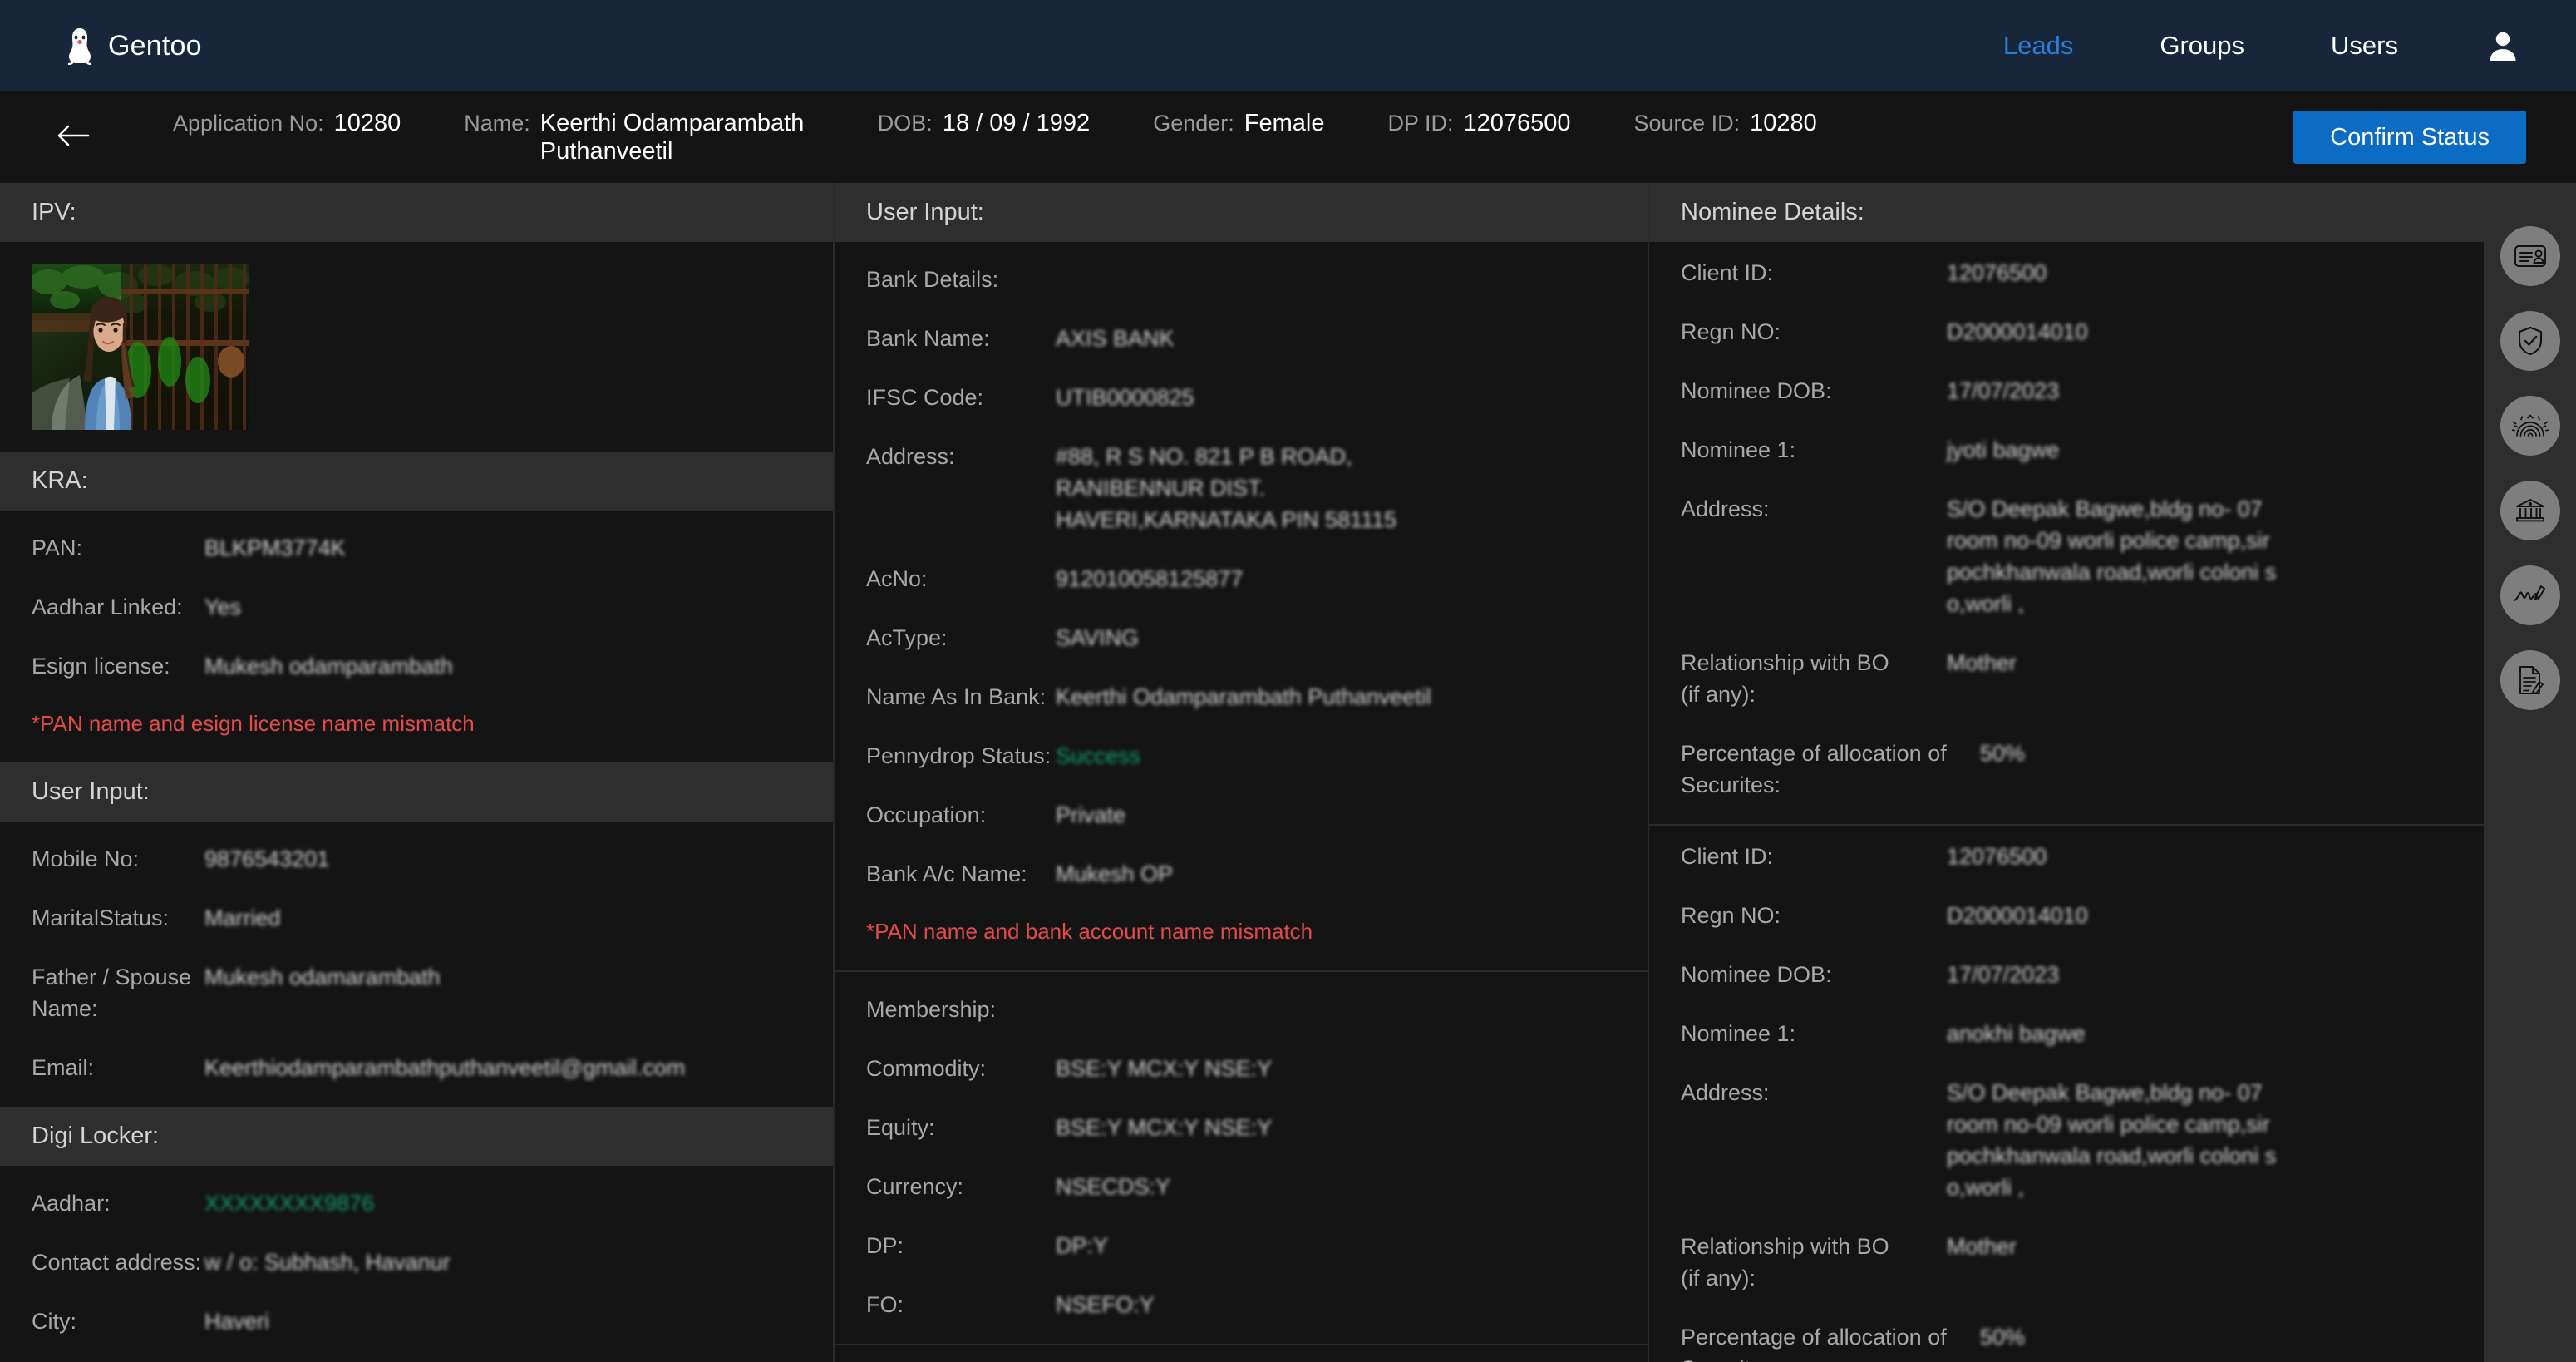  I want to click on meta-value: 10280, so click(367, 123).